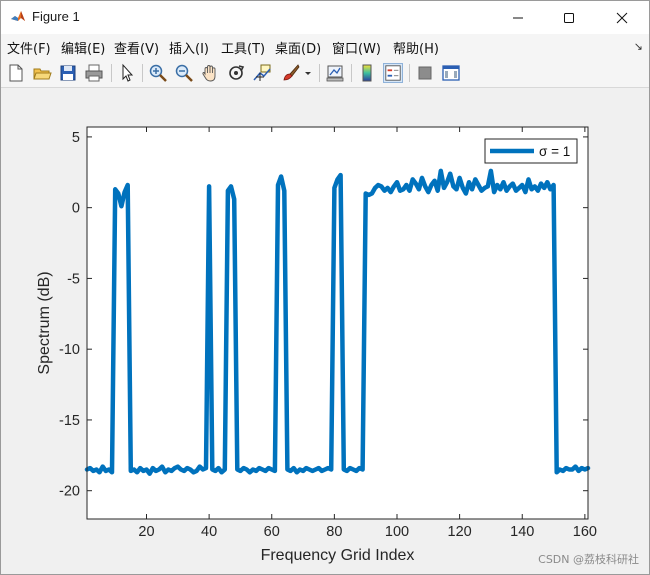  Describe the element at coordinates (236, 73) in the screenshot. I see `rotate-3d-icon` at that location.